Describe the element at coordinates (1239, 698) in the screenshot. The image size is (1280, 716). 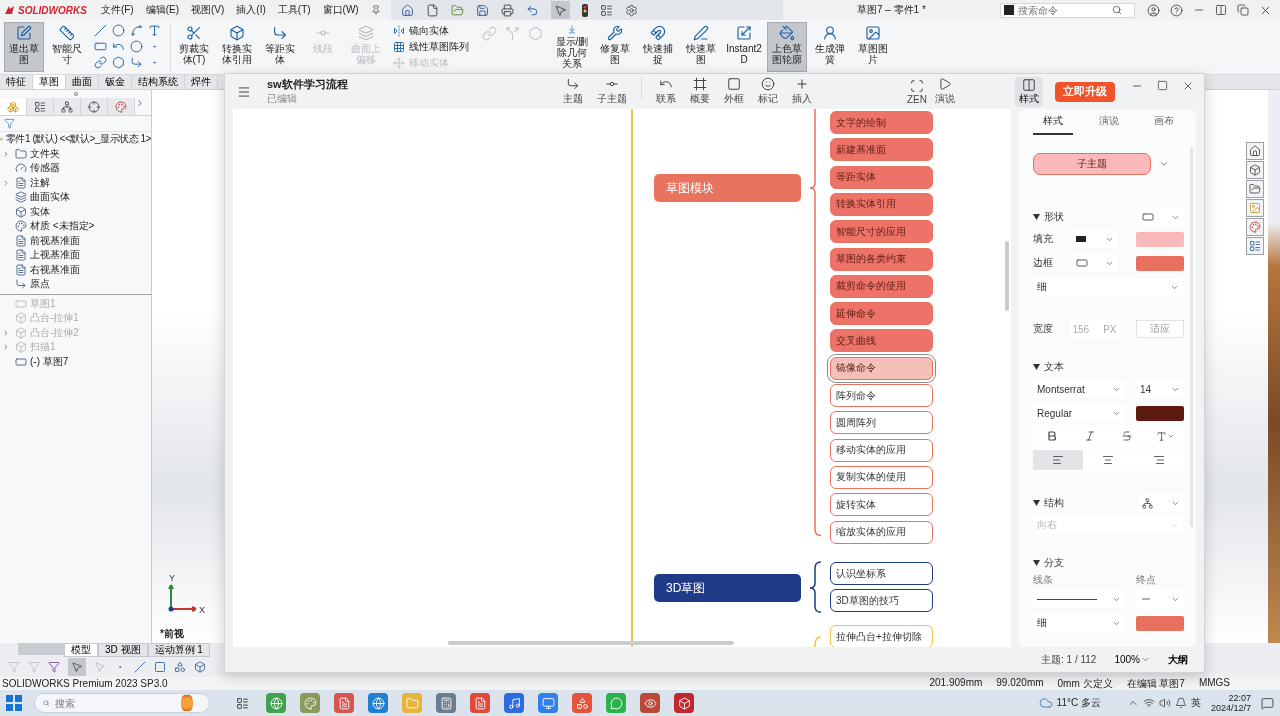
I see `clock-time: 22:07` at that location.